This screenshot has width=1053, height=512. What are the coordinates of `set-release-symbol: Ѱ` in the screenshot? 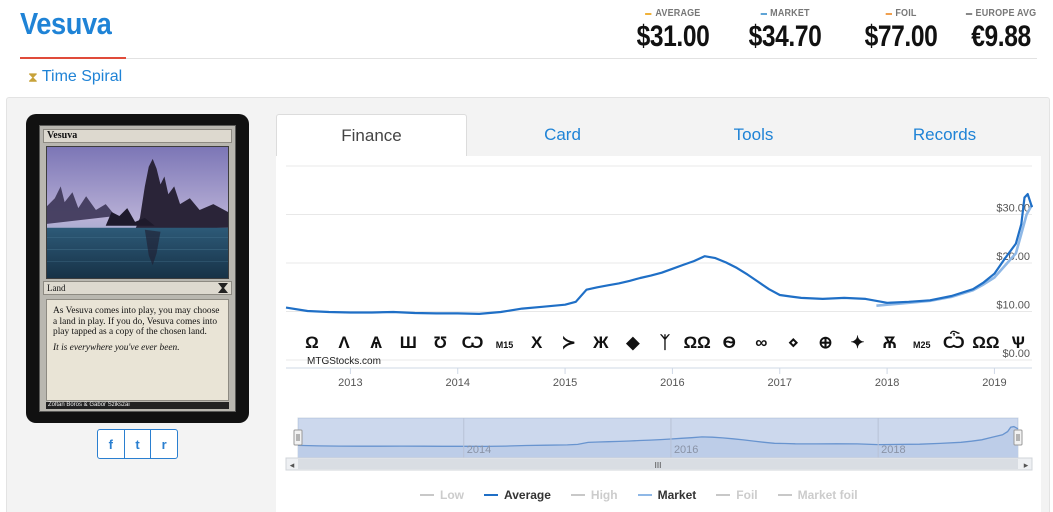 It's located at (1018, 342).